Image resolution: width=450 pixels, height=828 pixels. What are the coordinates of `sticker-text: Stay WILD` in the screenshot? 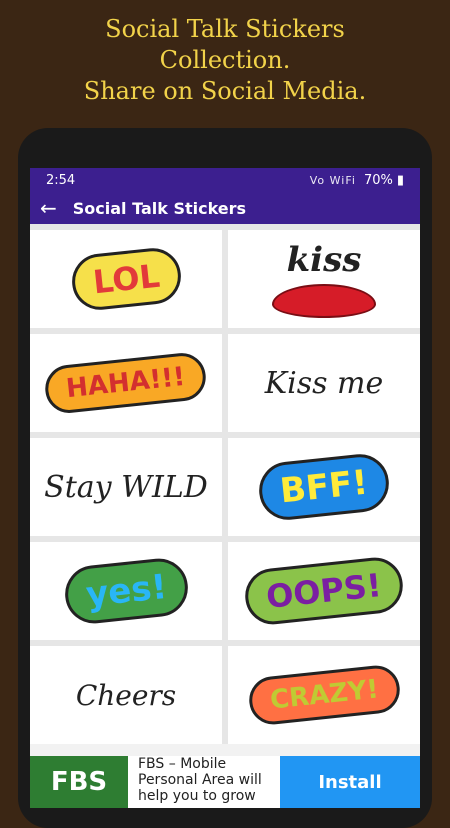 It's located at (126, 487).